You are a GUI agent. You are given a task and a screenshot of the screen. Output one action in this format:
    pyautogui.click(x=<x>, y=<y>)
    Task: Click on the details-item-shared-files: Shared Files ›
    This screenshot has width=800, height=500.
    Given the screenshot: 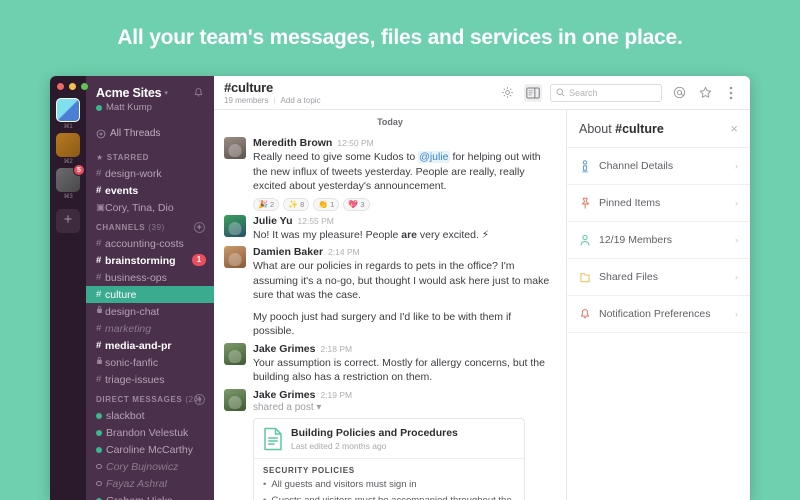 What is the action you would take?
    pyautogui.click(x=658, y=277)
    